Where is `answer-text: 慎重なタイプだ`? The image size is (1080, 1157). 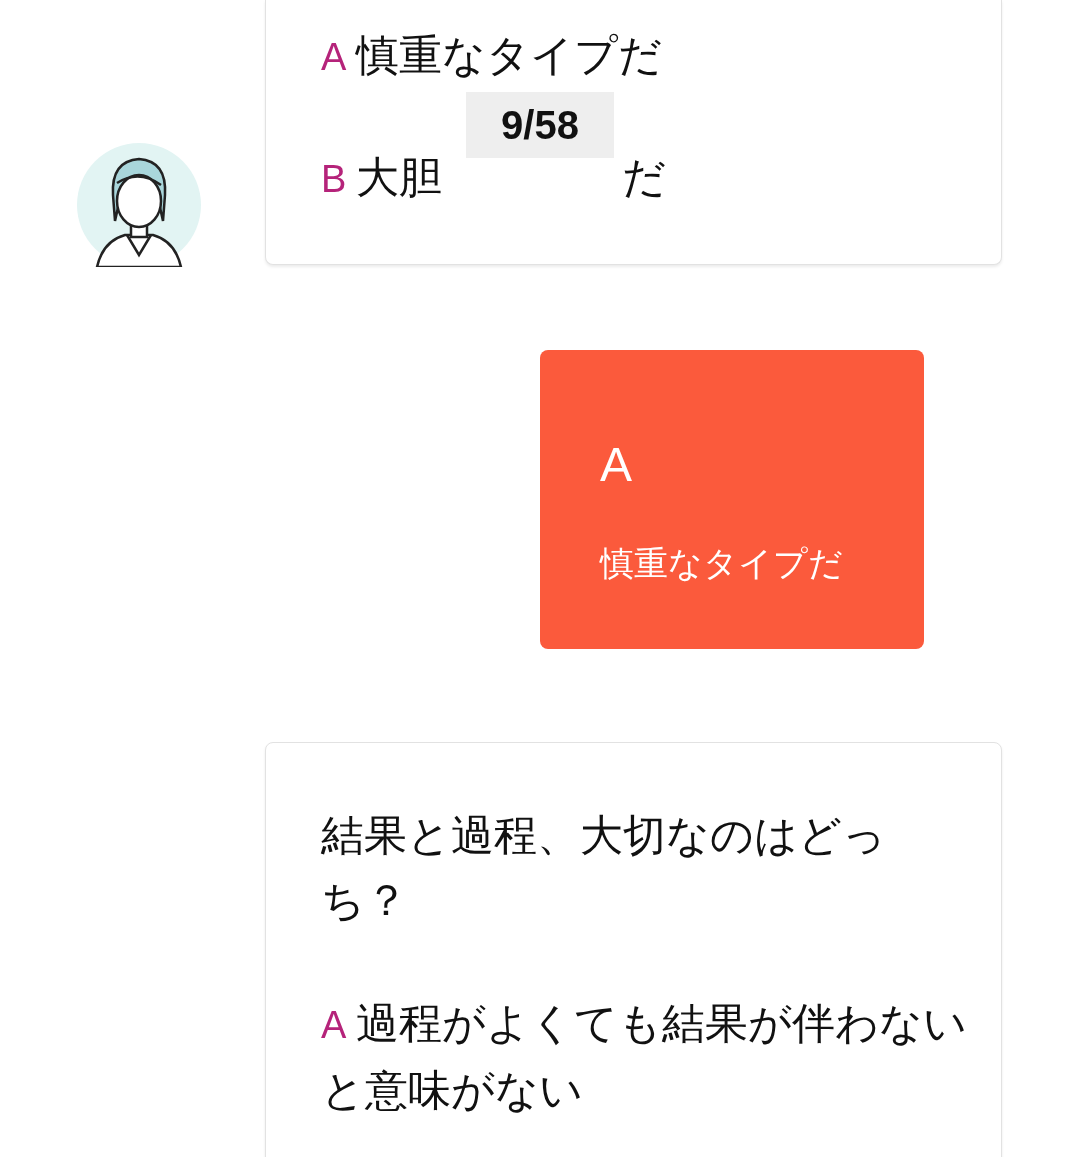 answer-text: 慎重なタイプだ is located at coordinates (722, 563).